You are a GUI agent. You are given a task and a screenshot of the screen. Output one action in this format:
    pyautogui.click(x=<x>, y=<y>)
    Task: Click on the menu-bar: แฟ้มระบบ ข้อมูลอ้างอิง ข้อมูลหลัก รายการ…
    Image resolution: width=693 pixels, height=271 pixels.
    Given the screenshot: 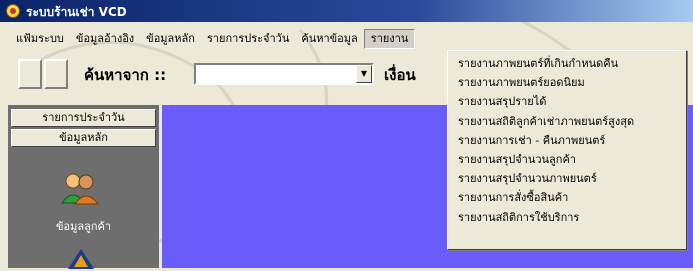 What is the action you would take?
    pyautogui.click(x=346, y=39)
    